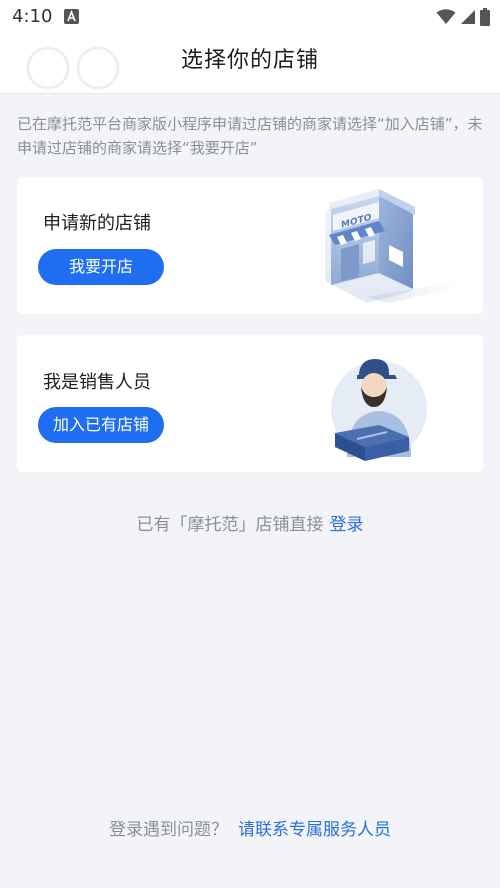 This screenshot has width=500, height=888. Describe the element at coordinates (71, 16) in the screenshot. I see `notification-a-icon` at that location.